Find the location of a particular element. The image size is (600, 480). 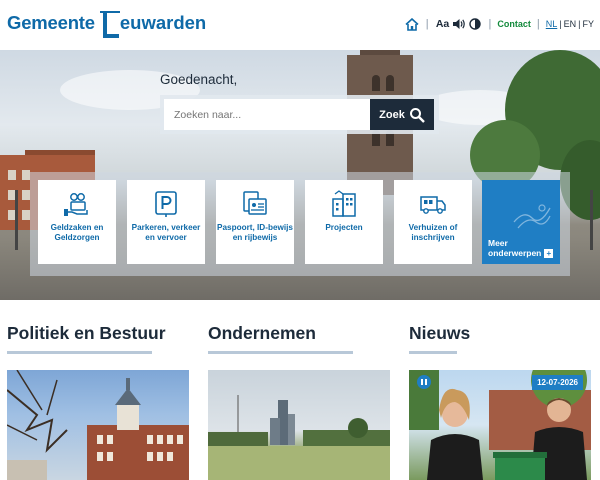

home-icon is located at coordinates (412, 24).